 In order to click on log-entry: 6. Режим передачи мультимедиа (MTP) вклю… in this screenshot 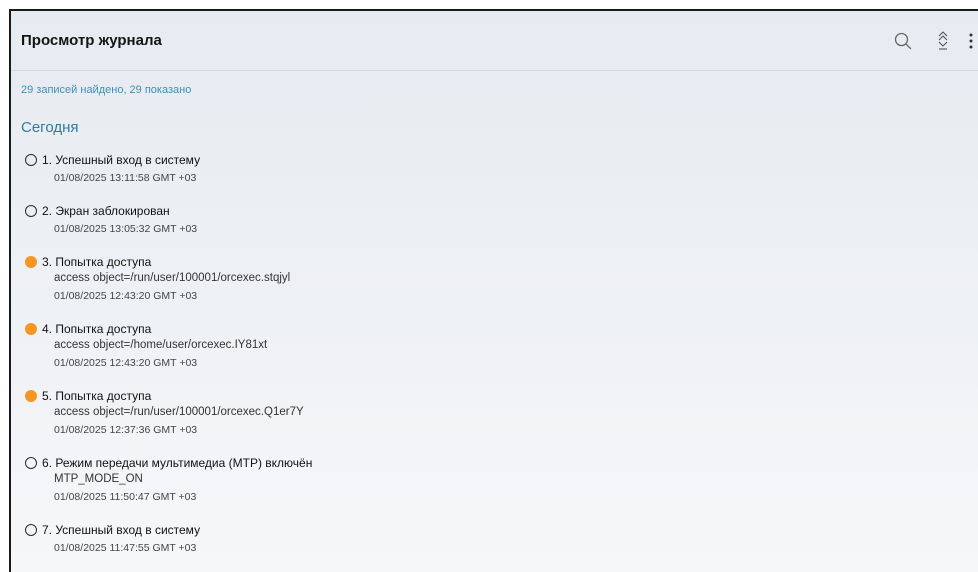, I will do `click(501, 480)`.